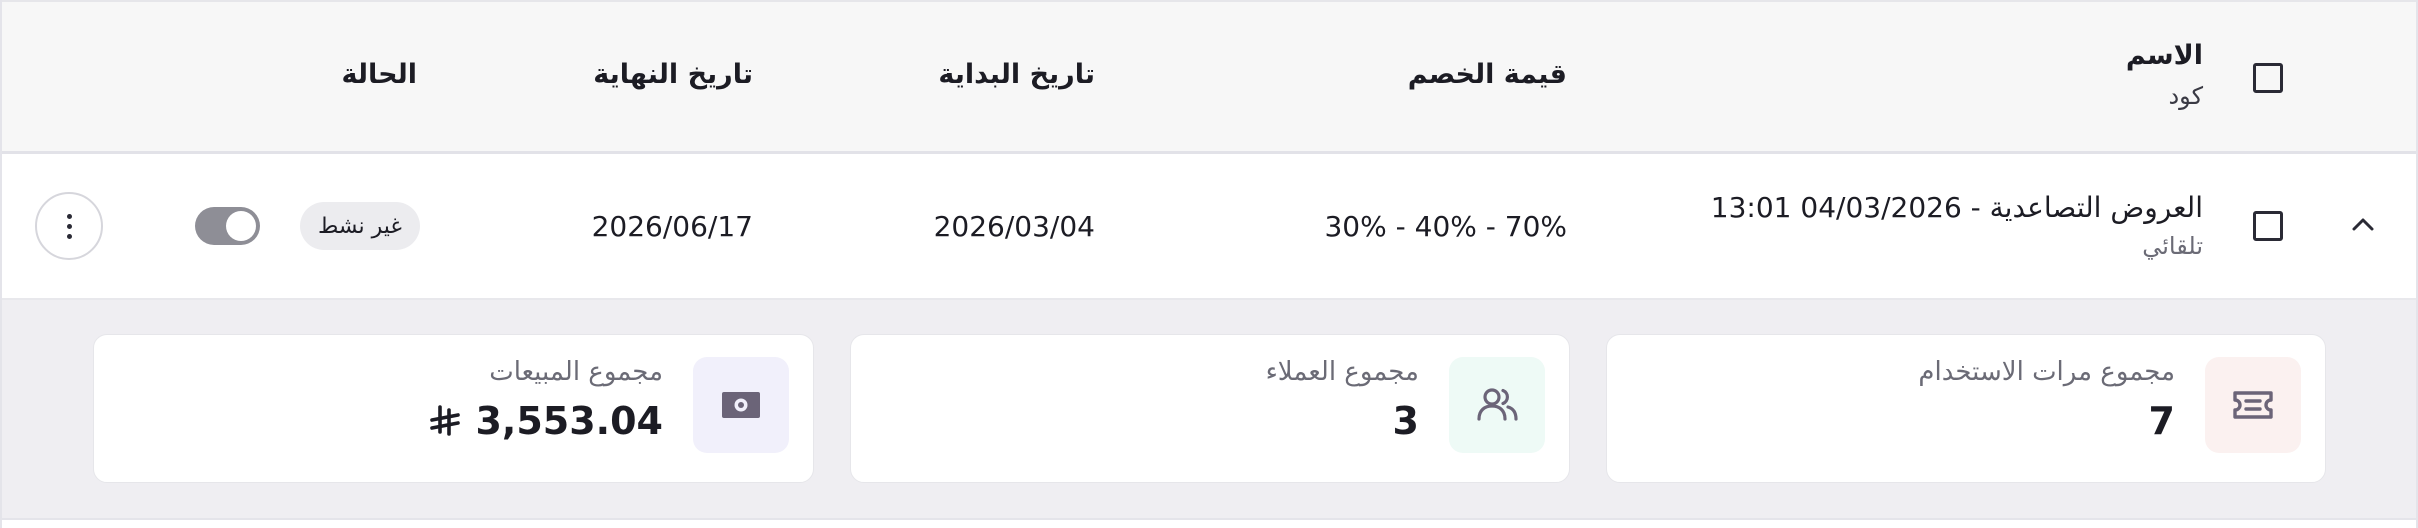 Image resolution: width=2418 pixels, height=528 pixels. I want to click on stat-value: 3,553.04, so click(569, 421).